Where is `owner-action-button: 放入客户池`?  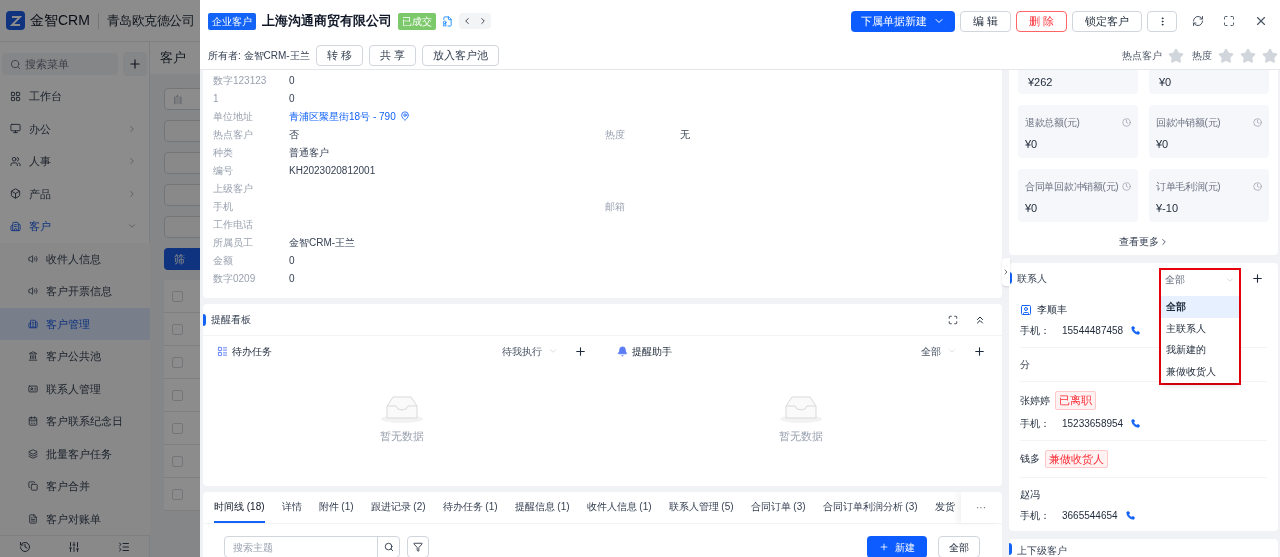 owner-action-button: 放入客户池 is located at coordinates (460, 55).